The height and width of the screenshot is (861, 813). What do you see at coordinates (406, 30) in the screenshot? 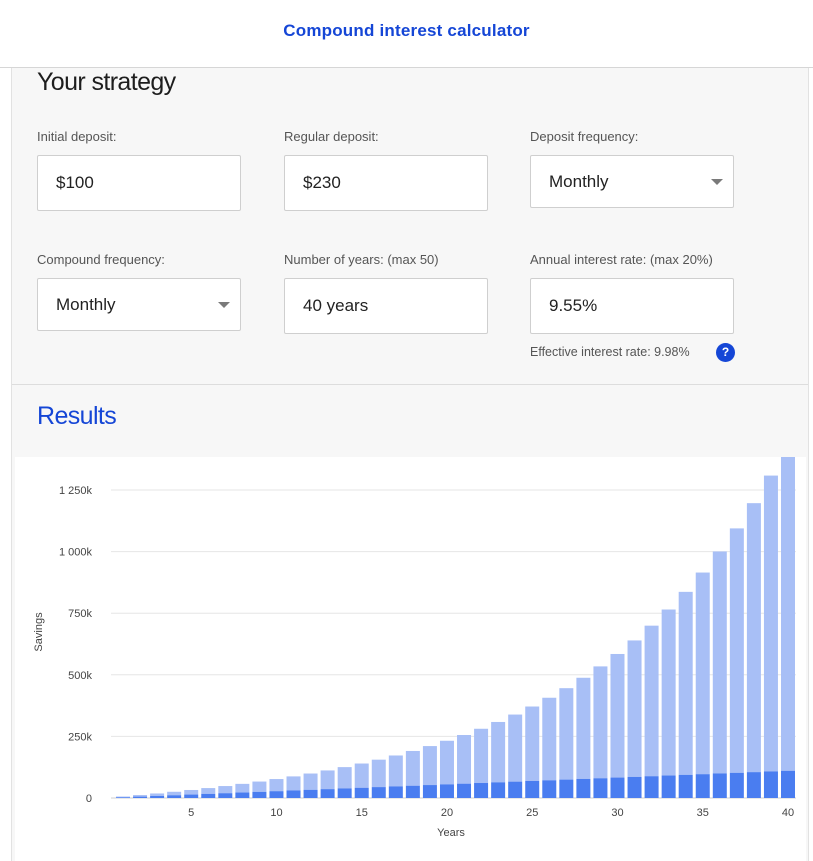
I see `page-title: Compound interest calculator` at bounding box center [406, 30].